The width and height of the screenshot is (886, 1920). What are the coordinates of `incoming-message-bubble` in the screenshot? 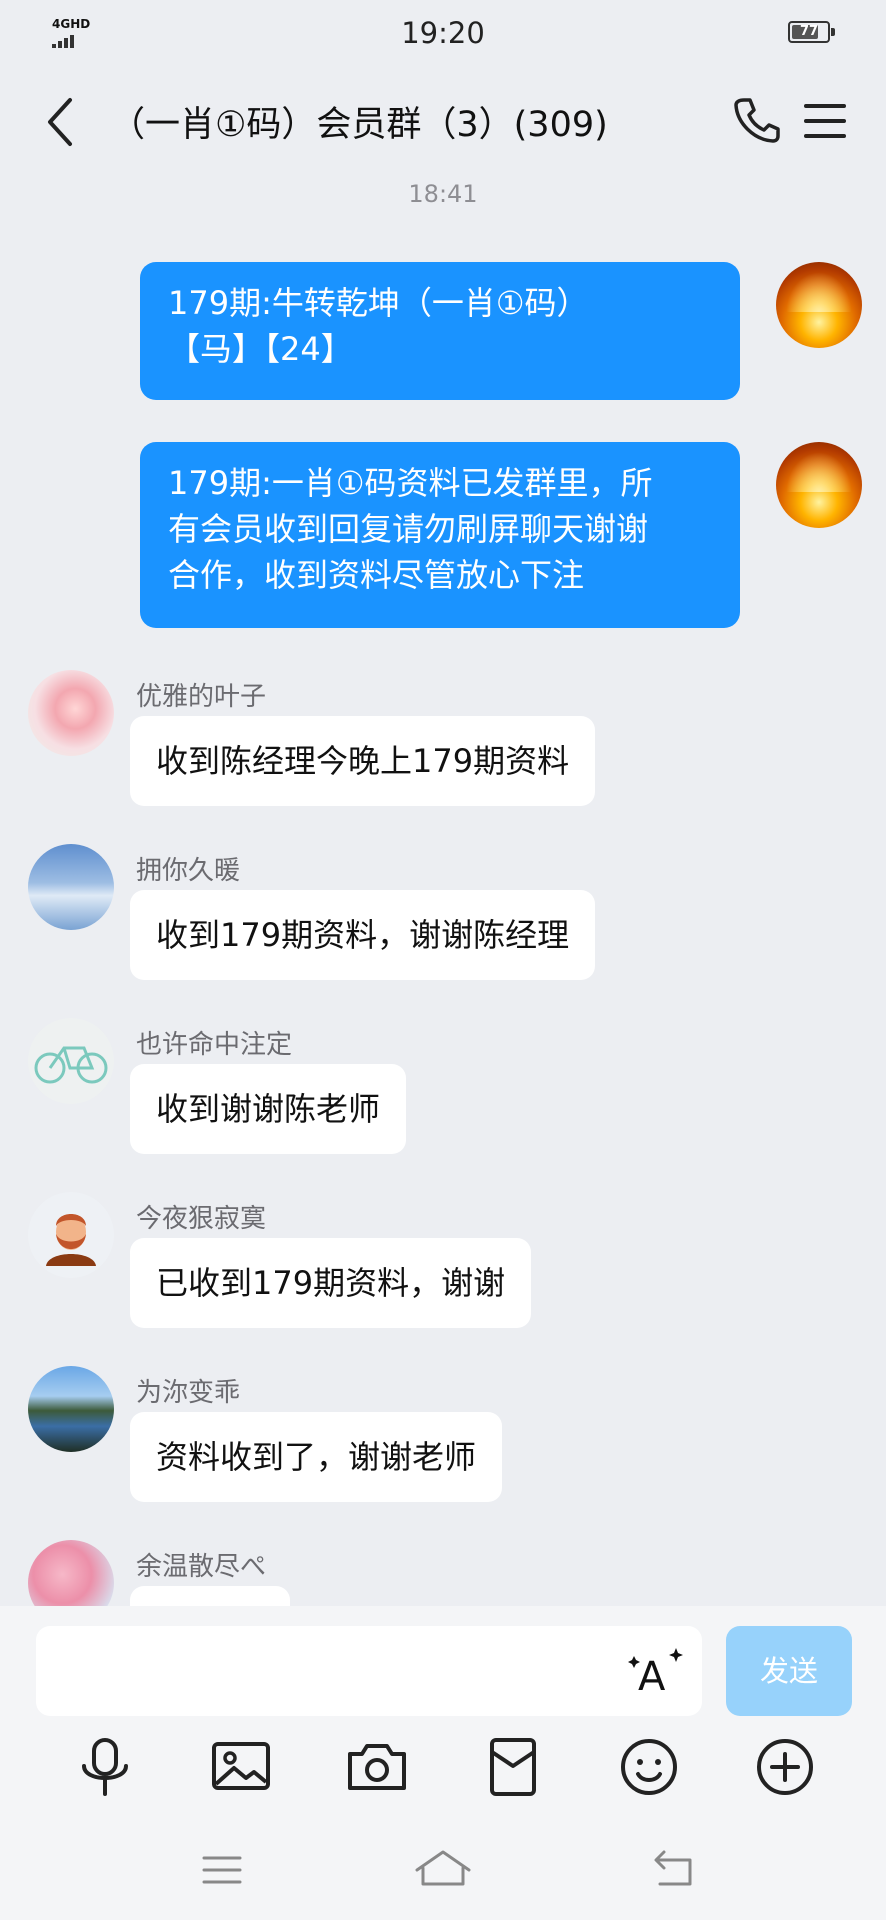 It's located at (210, 1596).